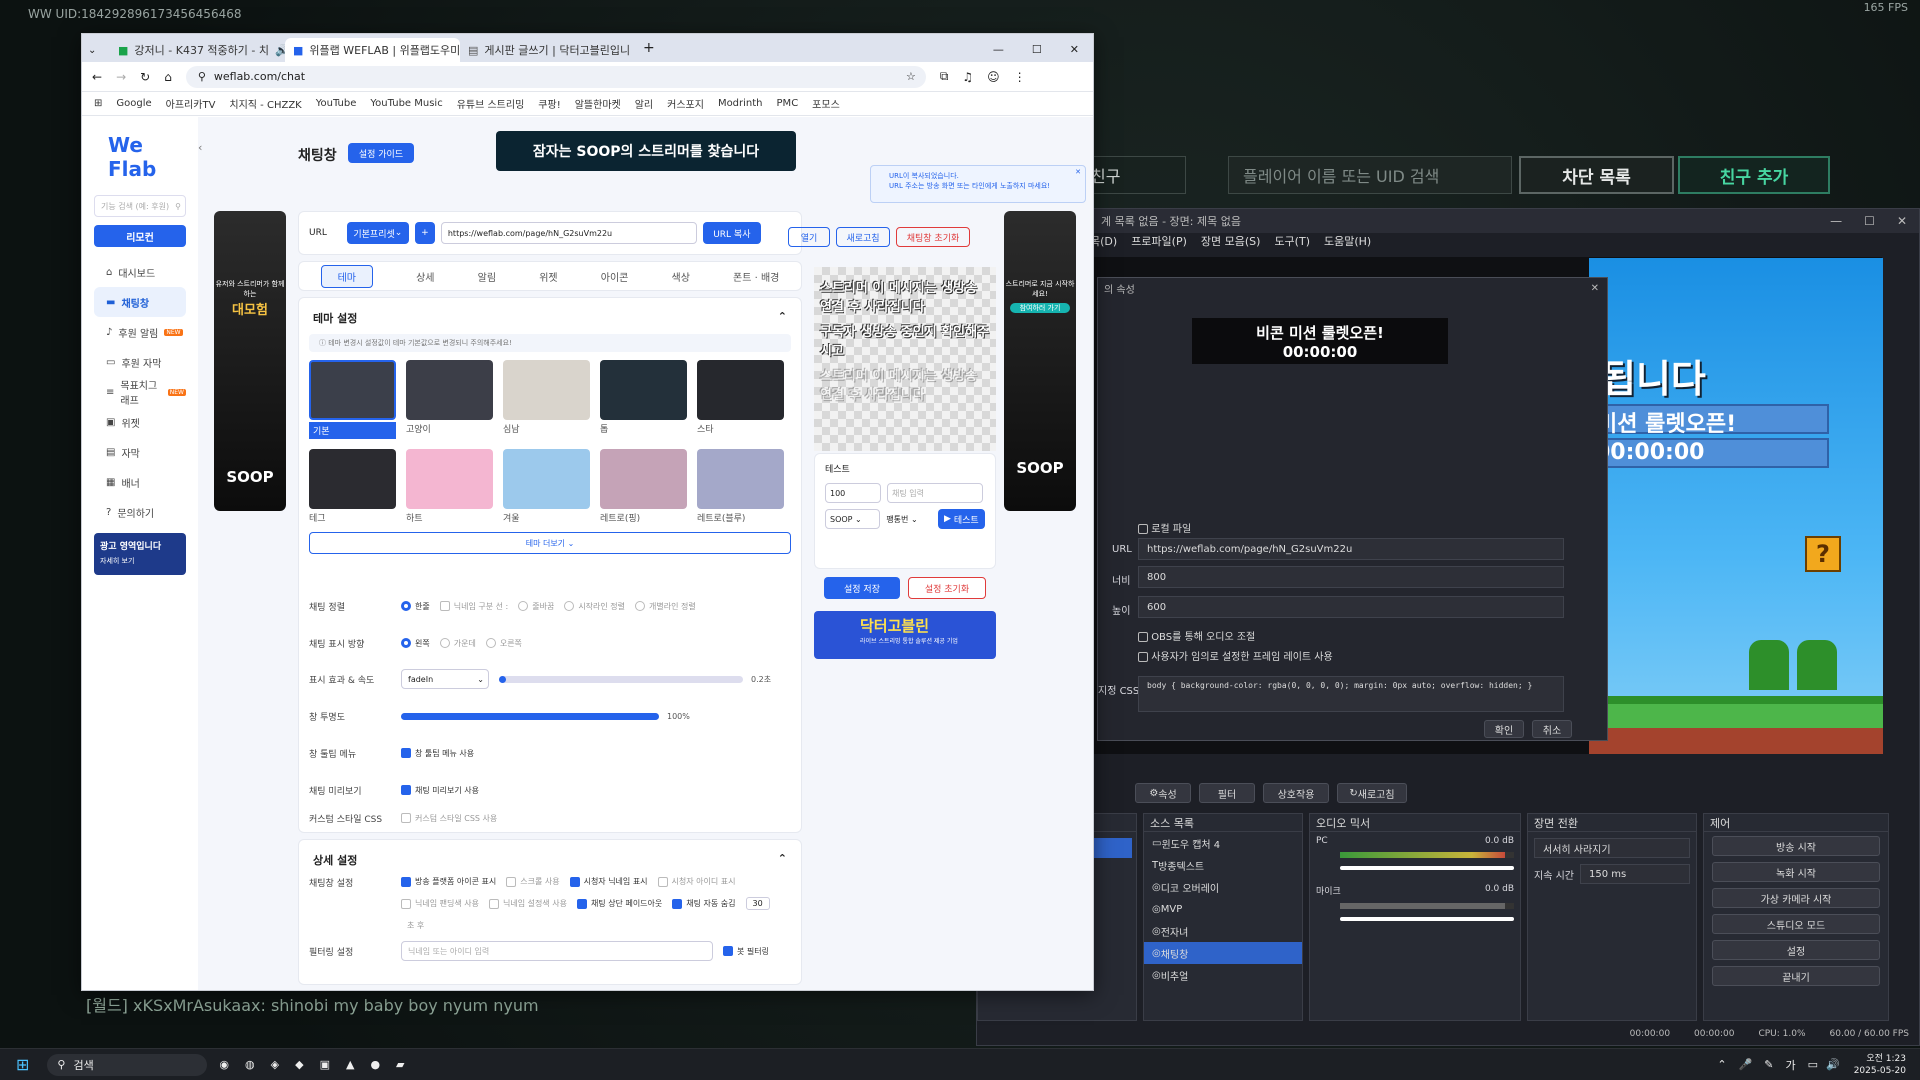 This screenshot has width=1920, height=1080. What do you see at coordinates (557, 951) in the screenshot?
I see `filter-input: 닉네임 또는 아이디 입력` at bounding box center [557, 951].